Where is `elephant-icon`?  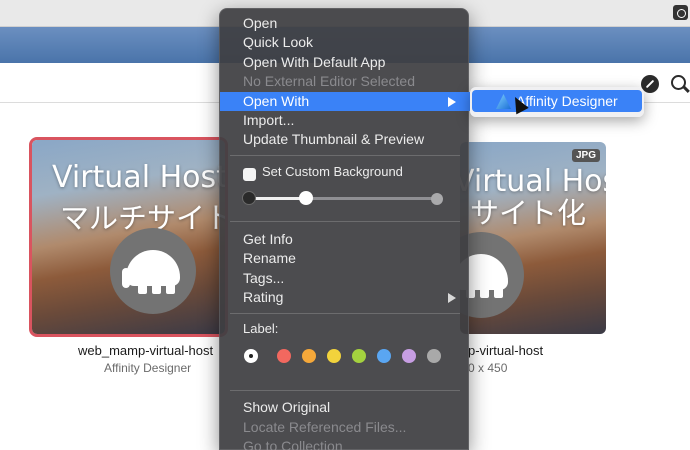
elephant-icon is located at coordinates (153, 271).